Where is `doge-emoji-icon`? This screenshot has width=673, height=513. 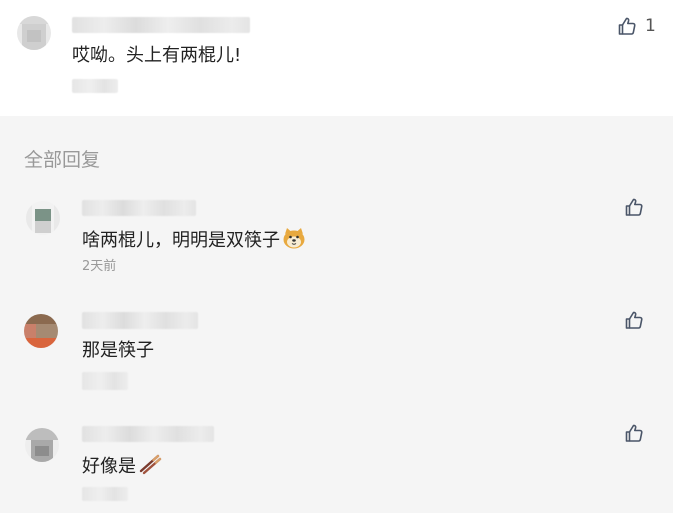 doge-emoji-icon is located at coordinates (294, 238).